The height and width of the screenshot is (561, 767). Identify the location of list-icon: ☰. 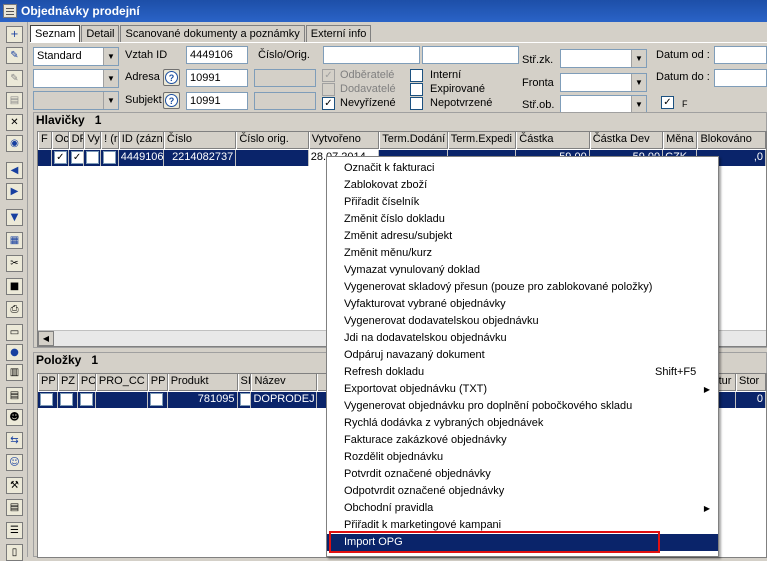
(14, 530).